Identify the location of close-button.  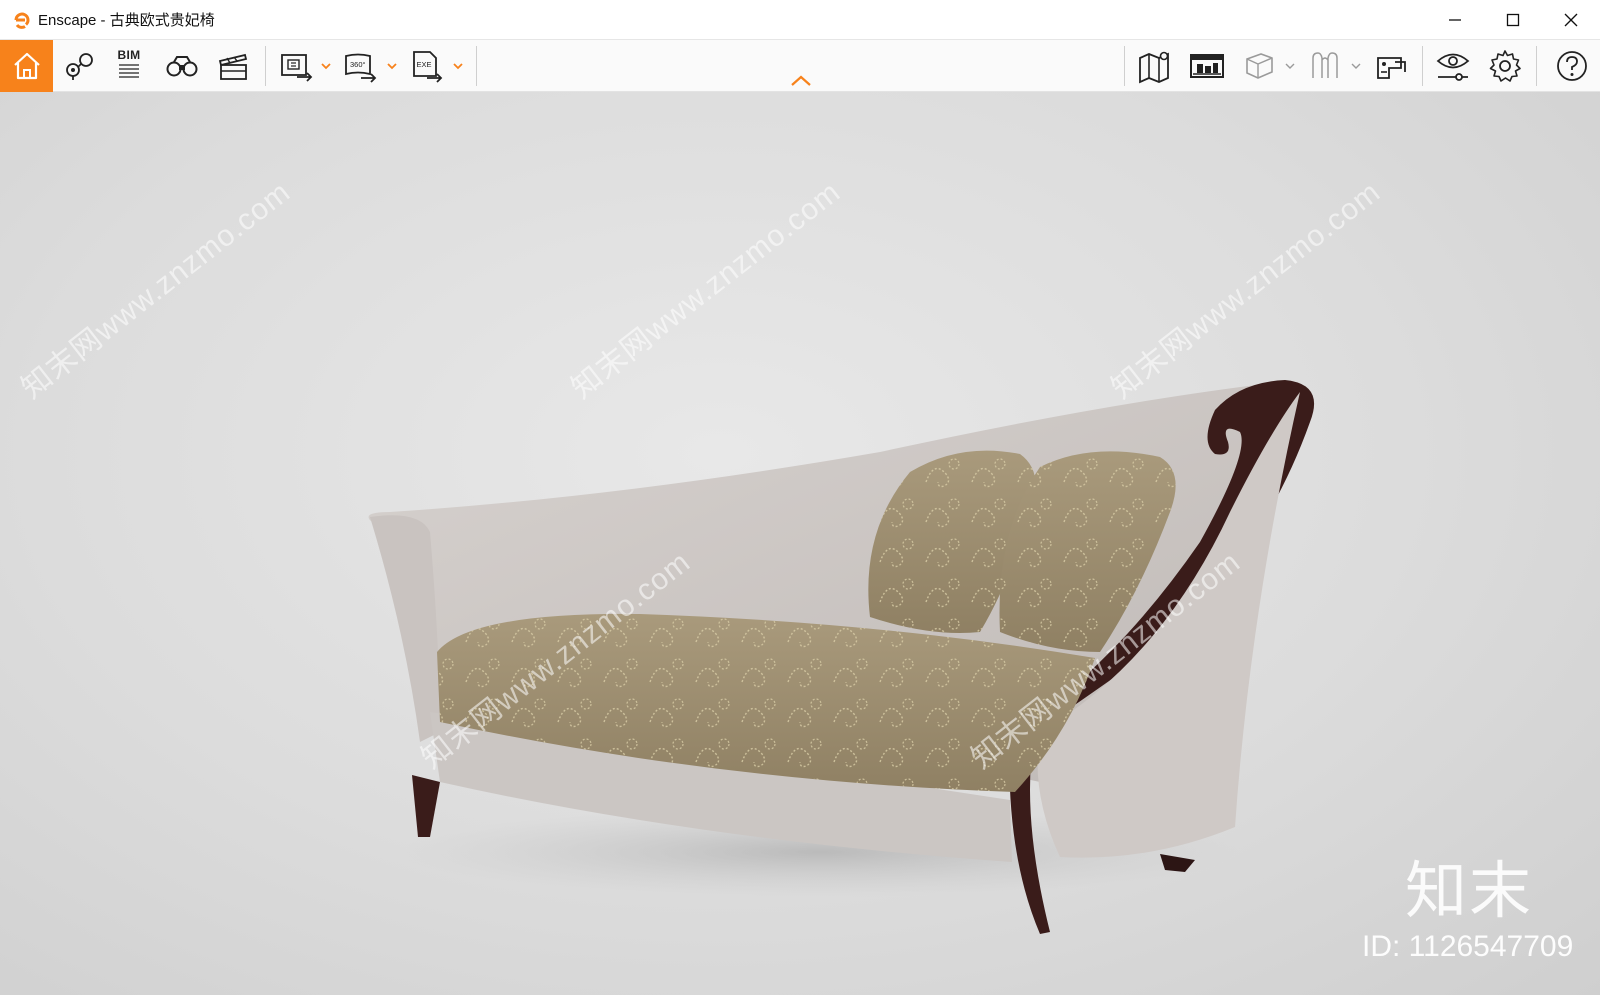
(1571, 20).